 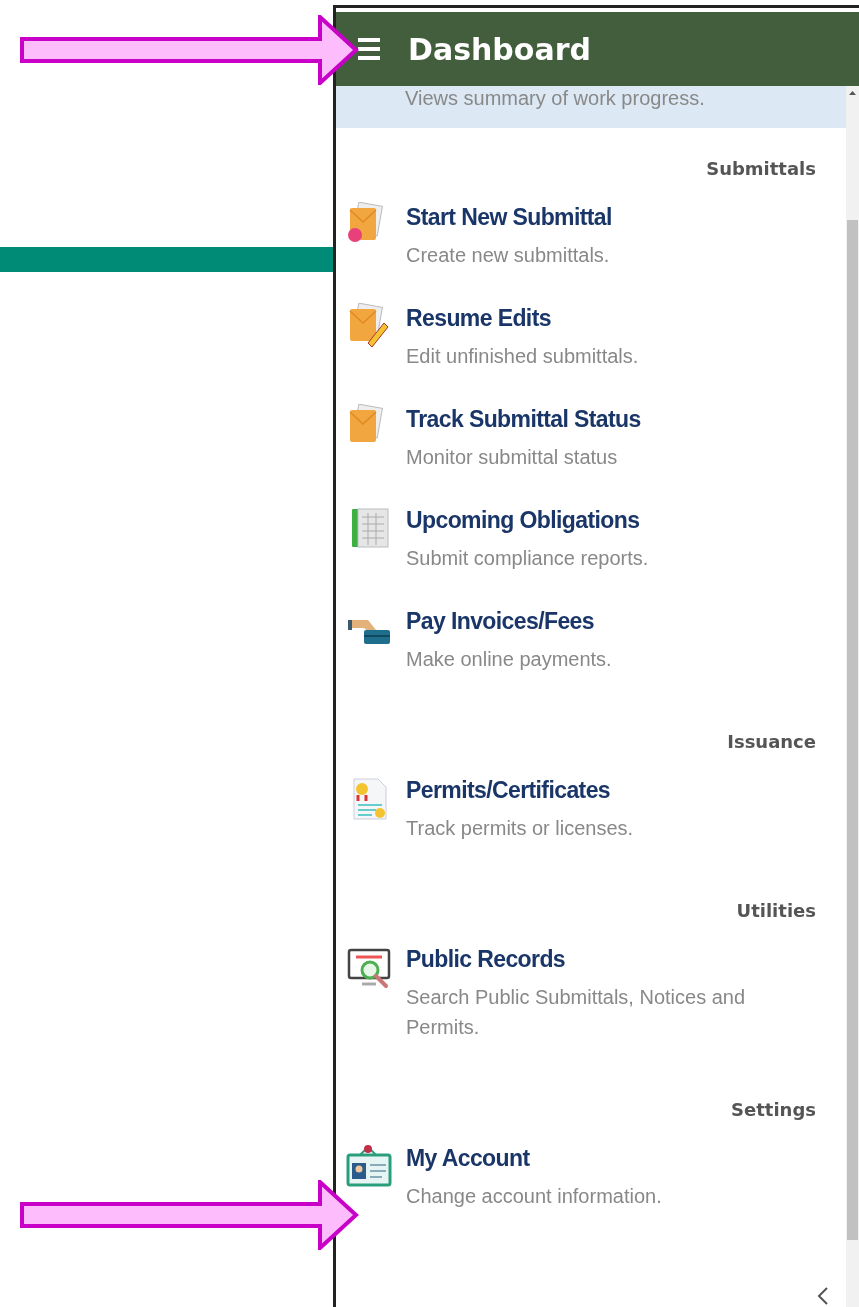 What do you see at coordinates (771, 742) in the screenshot?
I see `section-heading: Issuance` at bounding box center [771, 742].